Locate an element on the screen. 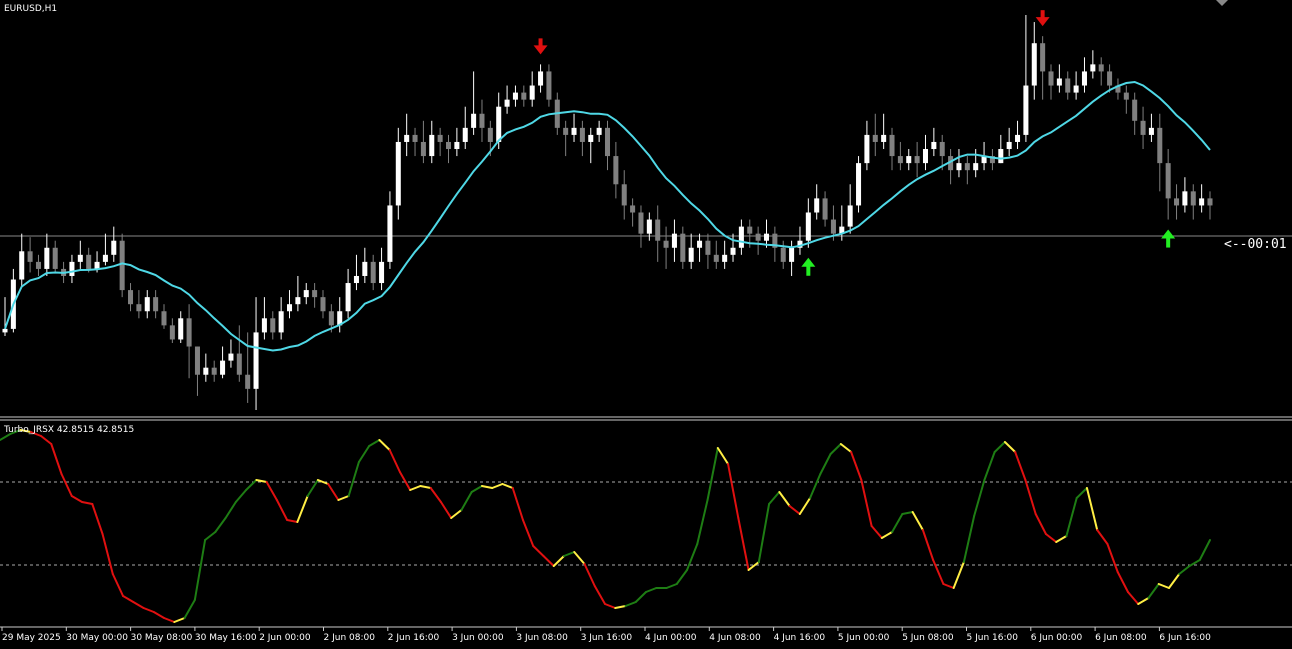  symbol-title: EURUSD,H1 is located at coordinates (30, 9).